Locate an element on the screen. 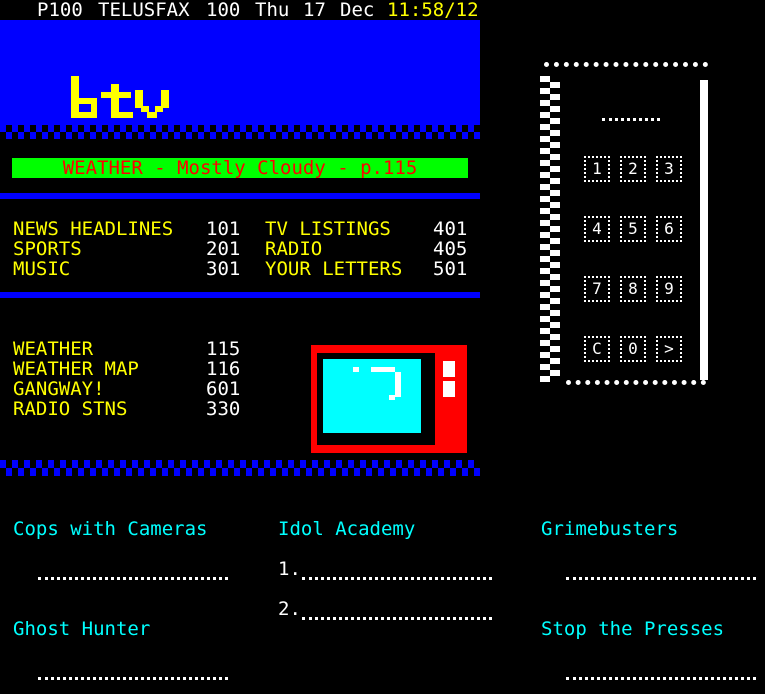 This screenshot has height=694, width=765. index-page: 501 is located at coordinates (450, 269).